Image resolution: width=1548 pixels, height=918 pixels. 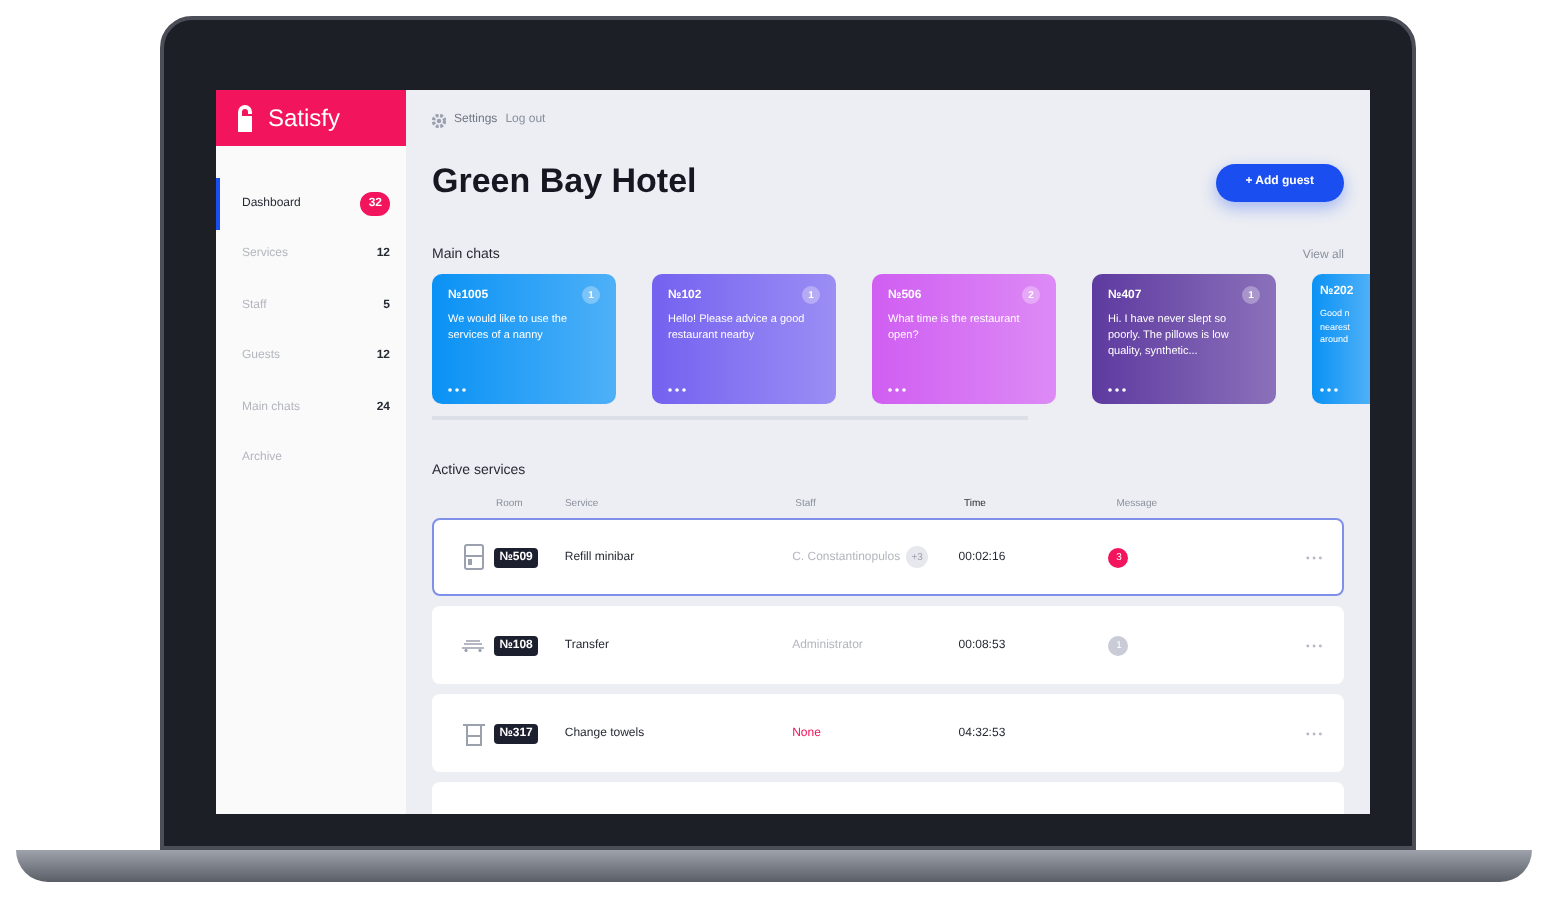 I want to click on fridge-icon, so click(x=473, y=557).